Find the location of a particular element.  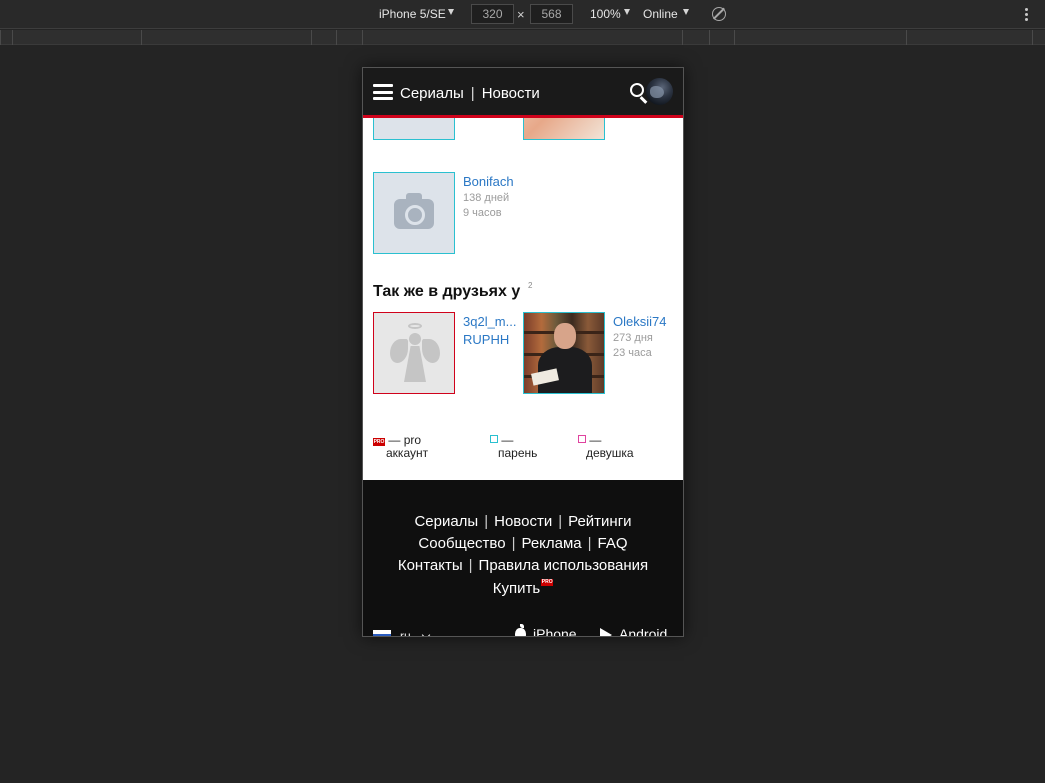

width-input: 320 is located at coordinates (492, 14).